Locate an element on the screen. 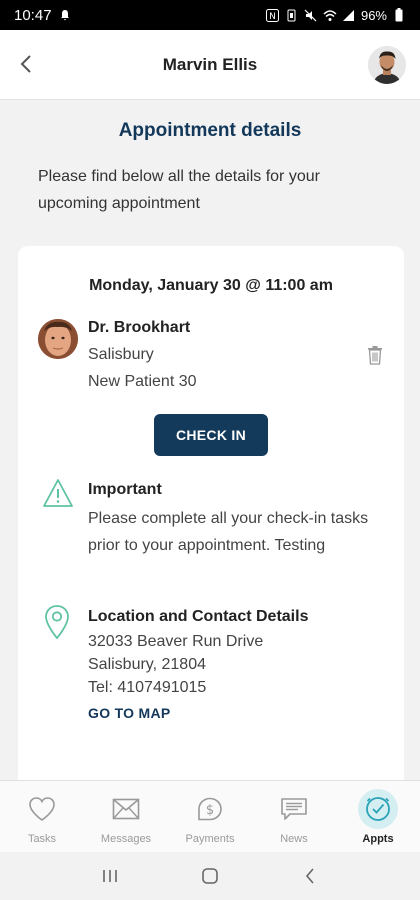  system-nav-bar is located at coordinates (210, 876).